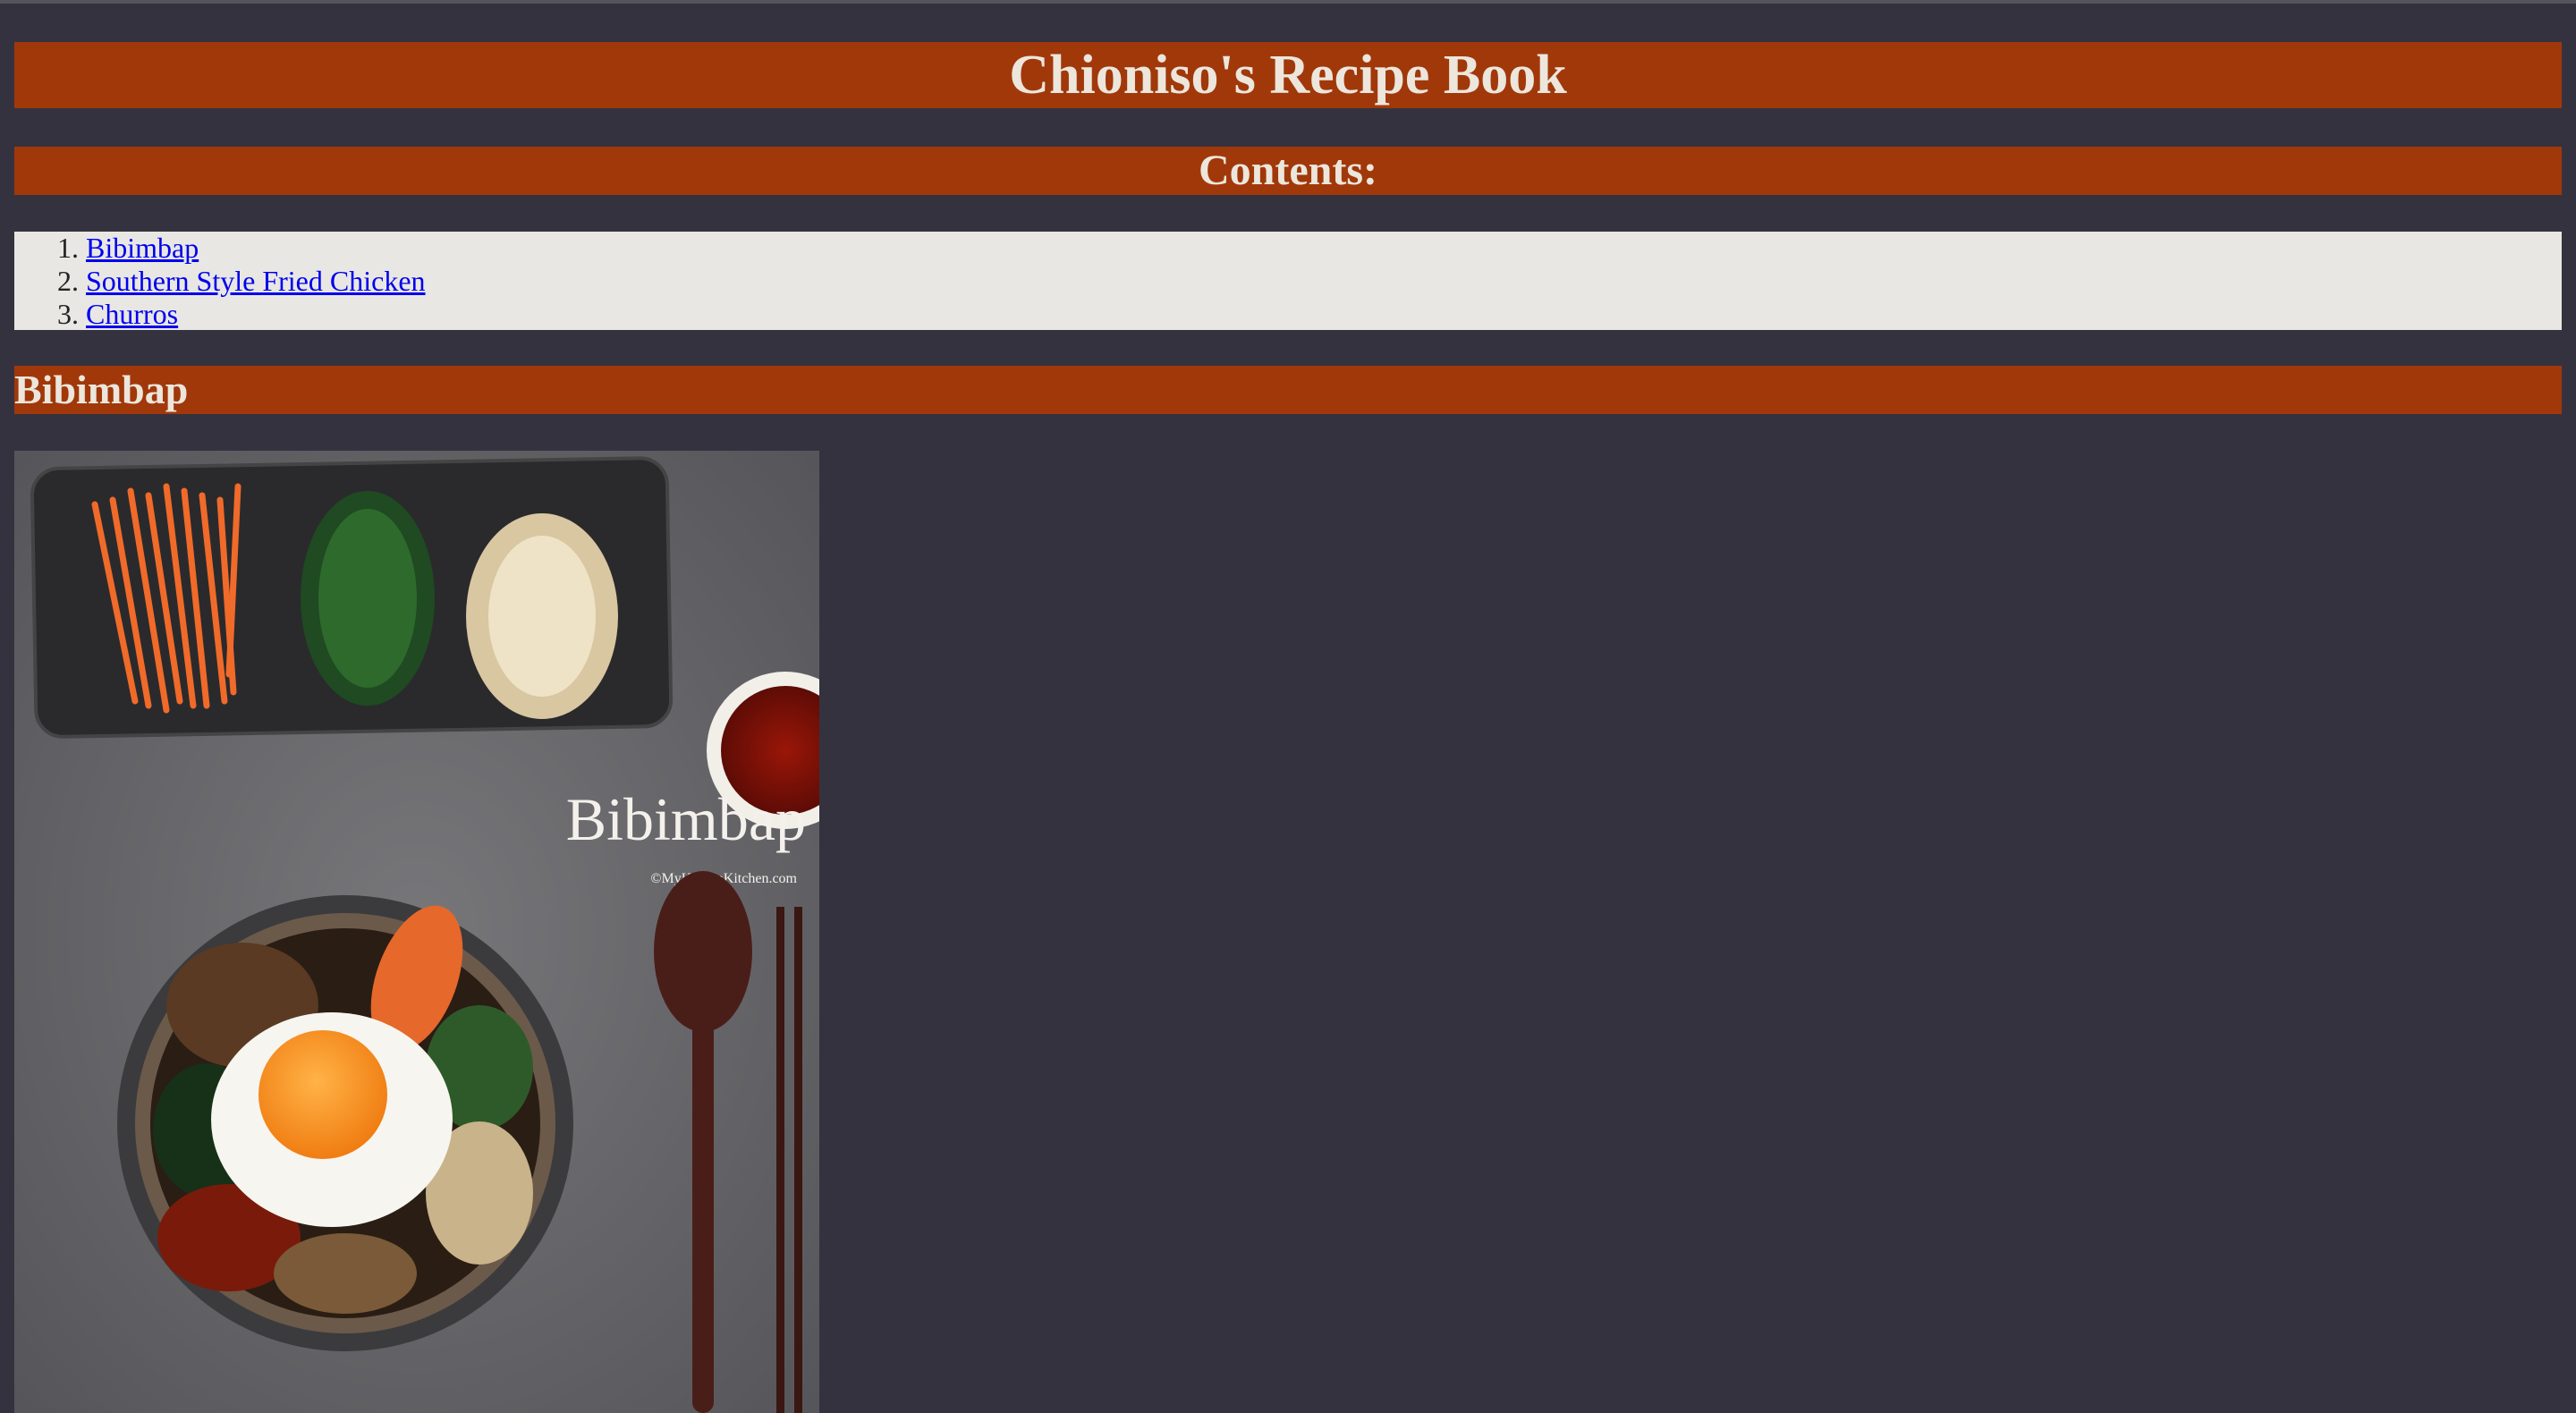  I want to click on photo-overlay-title: Bibimbap, so click(686, 819).